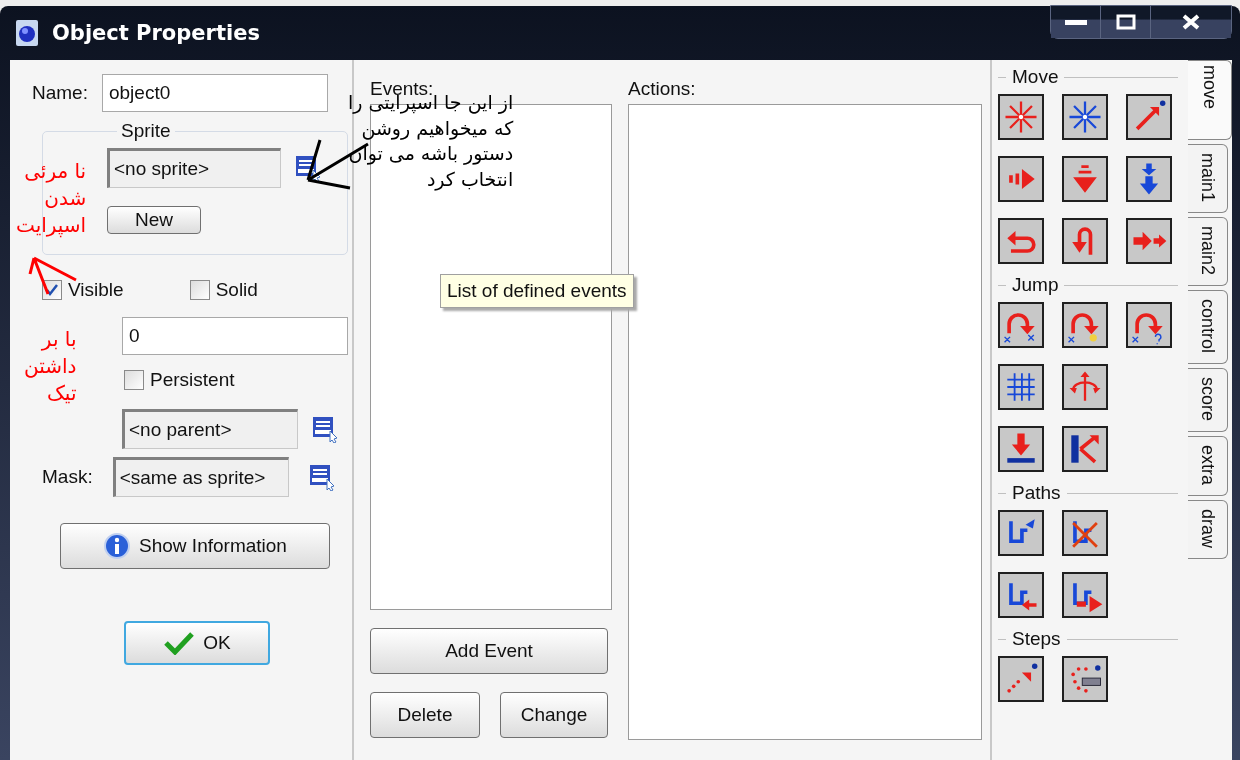  What do you see at coordinates (554, 715) in the screenshot?
I see `change-button: Change` at bounding box center [554, 715].